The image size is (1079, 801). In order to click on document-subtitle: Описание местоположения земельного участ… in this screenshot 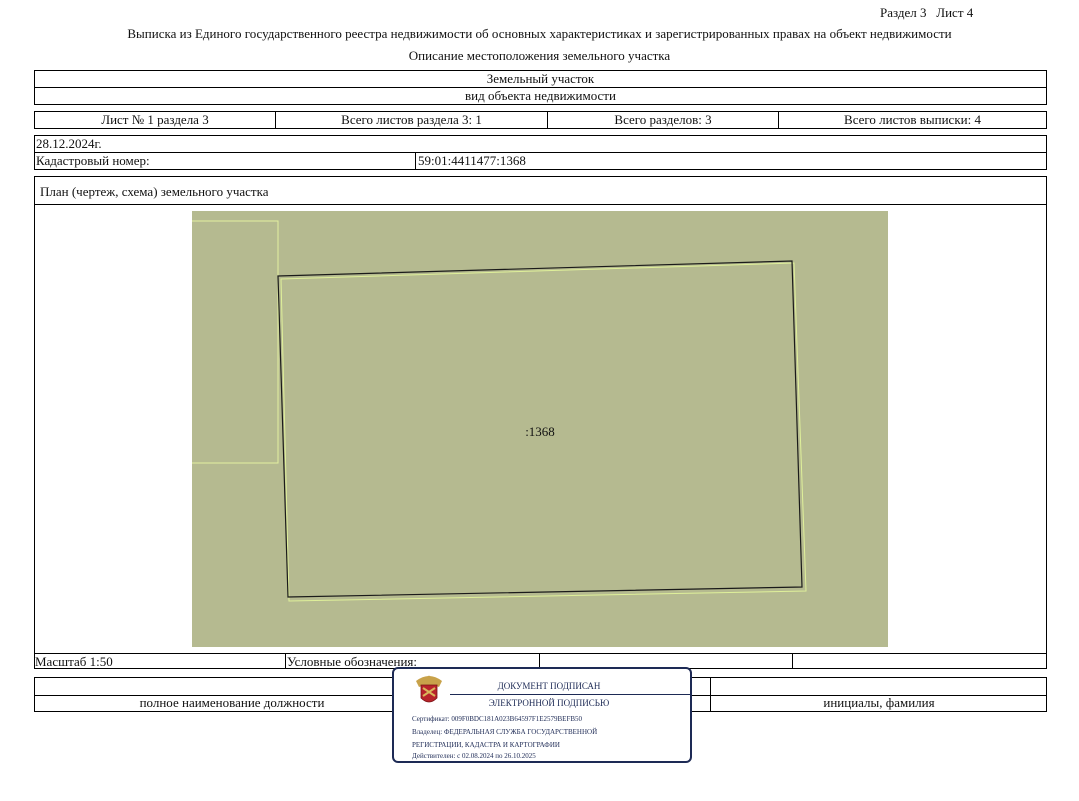, I will do `click(539, 55)`.